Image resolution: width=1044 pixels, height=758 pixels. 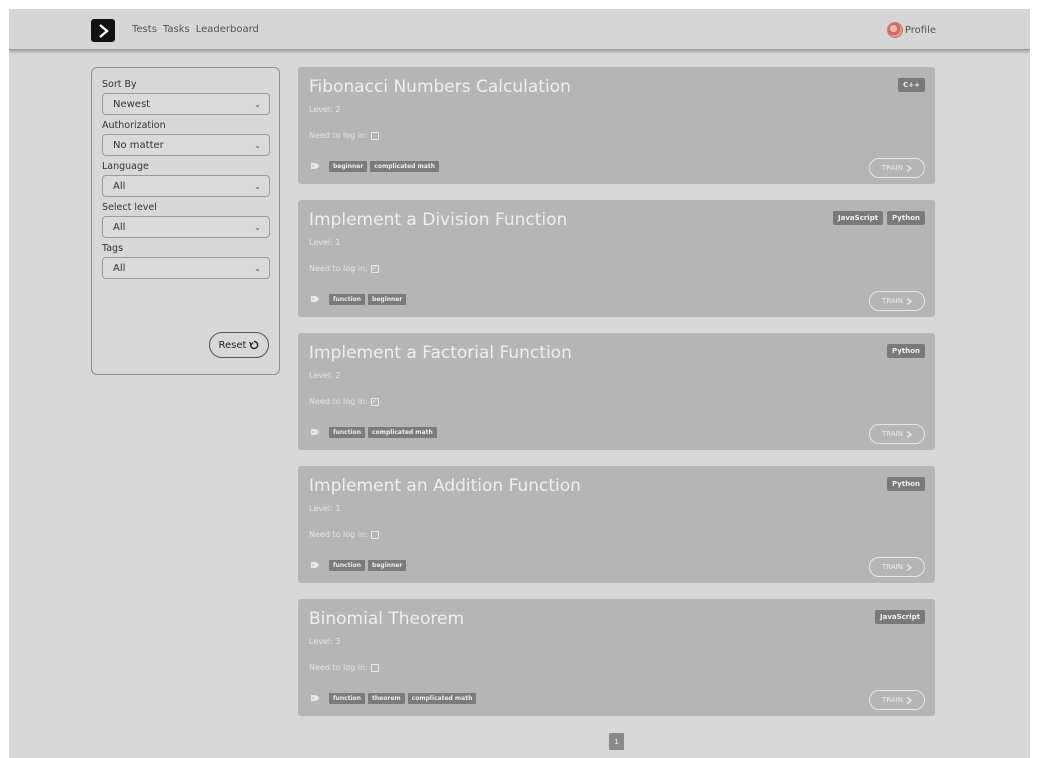 I want to click on filter-sort-by: Sort By Newest ⌄, so click(x=186, y=97).